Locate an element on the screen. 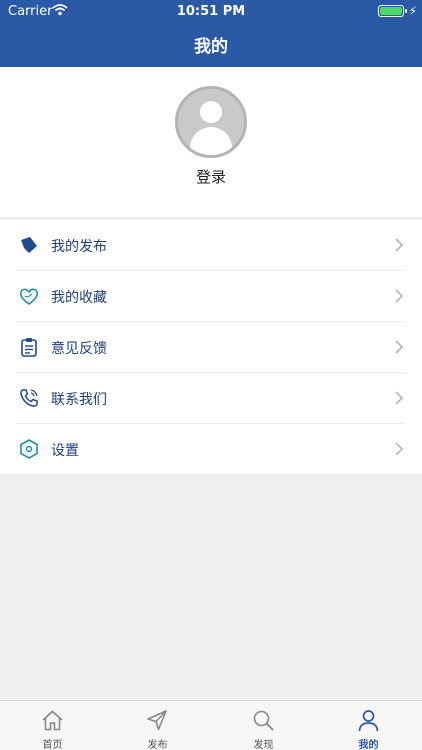 The width and height of the screenshot is (422, 750). send-icon is located at coordinates (157, 720).